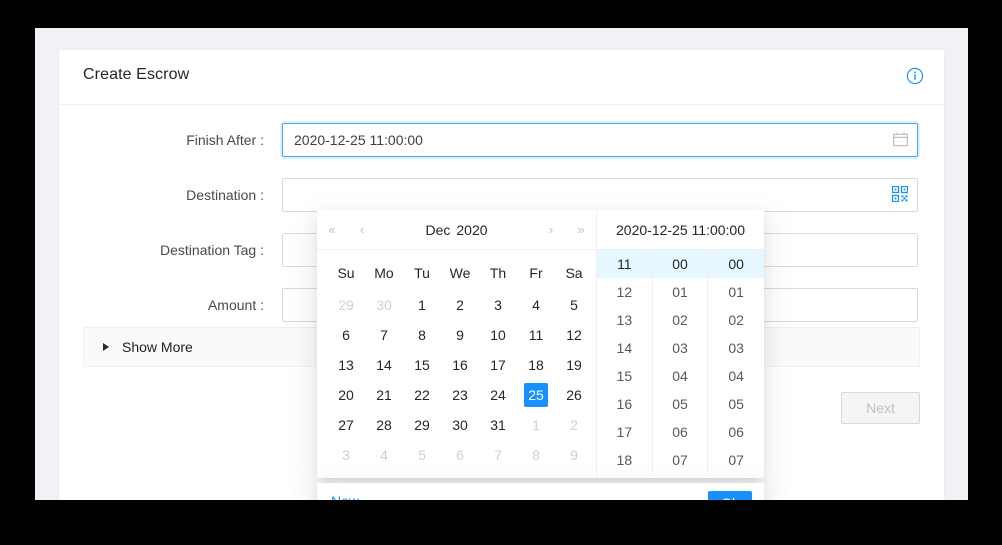  I want to click on hour-option-15: 15, so click(624, 376).